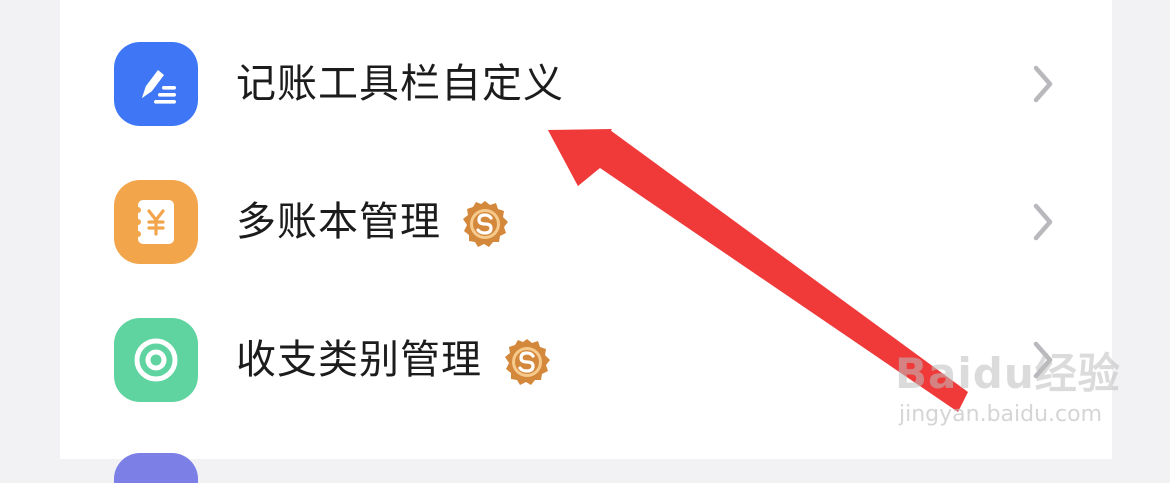  What do you see at coordinates (400, 84) in the screenshot?
I see `menu-item-label: 记账工具栏自定义` at bounding box center [400, 84].